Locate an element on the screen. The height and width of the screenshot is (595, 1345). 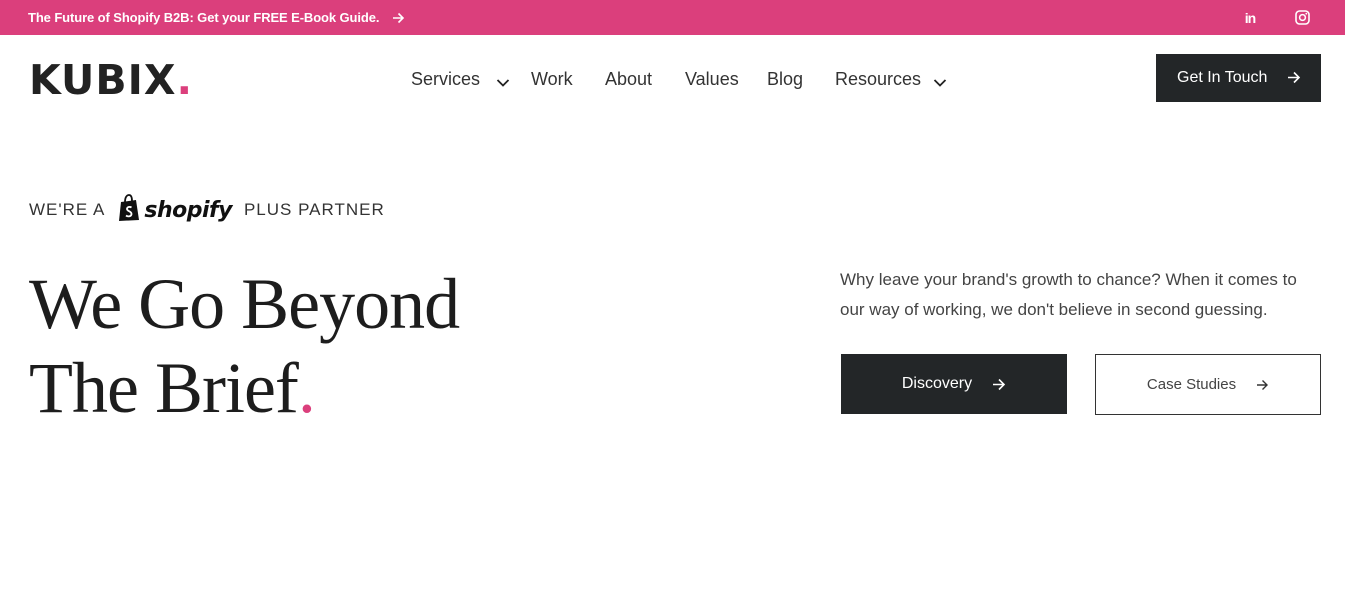
hero-title-line-1: We Go Beyond is located at coordinates (244, 304).